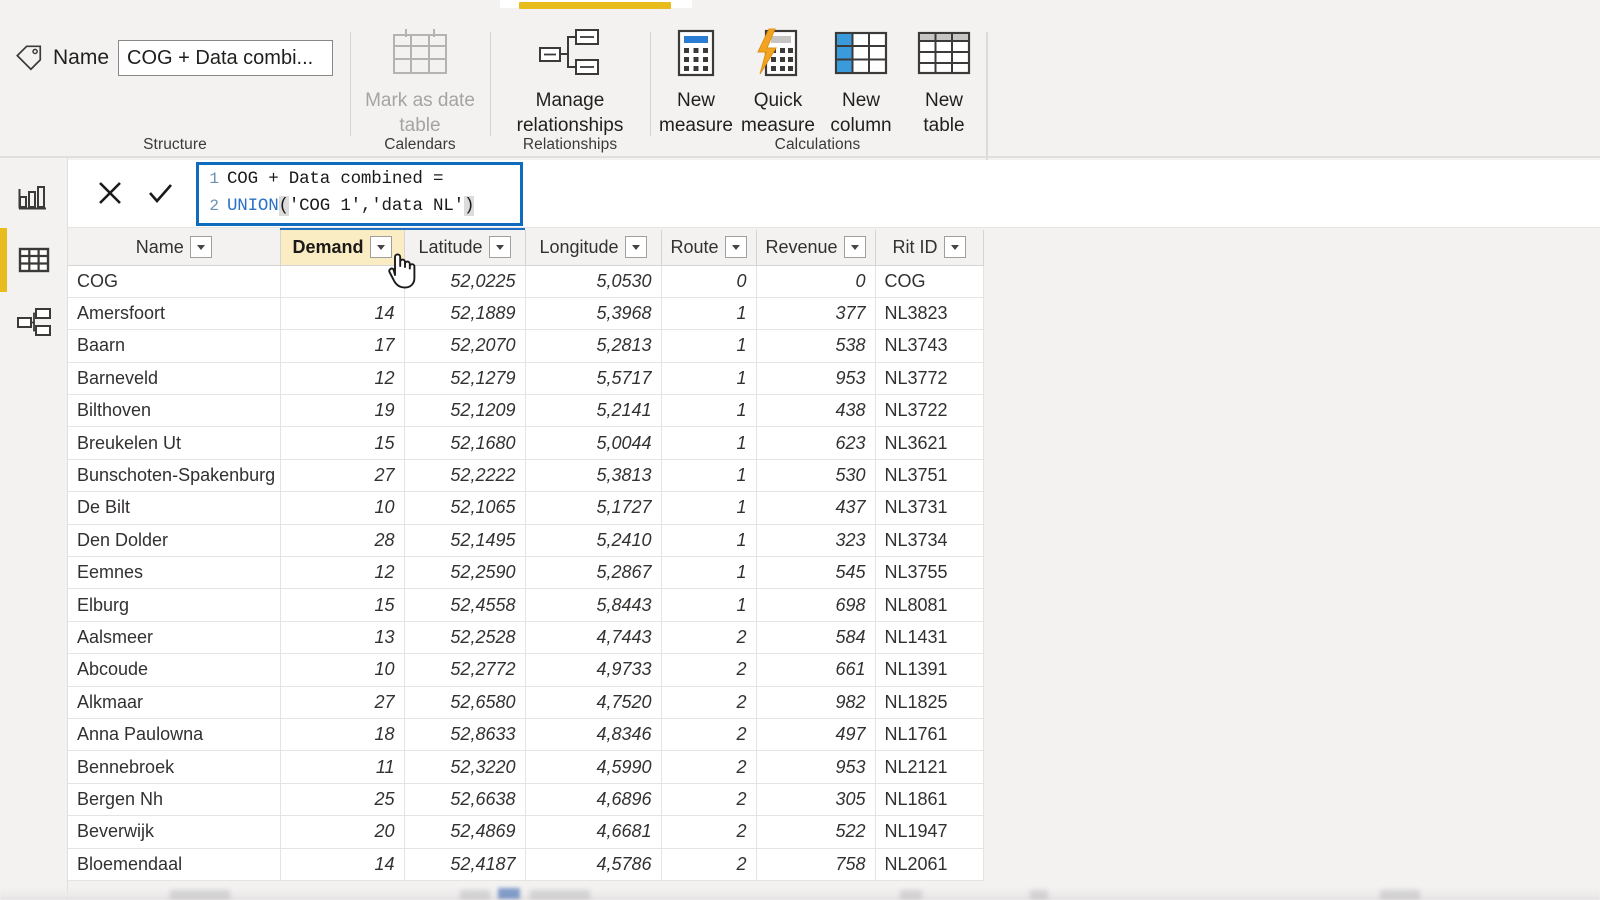  I want to click on table-row: Eemnes 12 52,2590 5,2867 1 545 NL3755, so click(526, 573).